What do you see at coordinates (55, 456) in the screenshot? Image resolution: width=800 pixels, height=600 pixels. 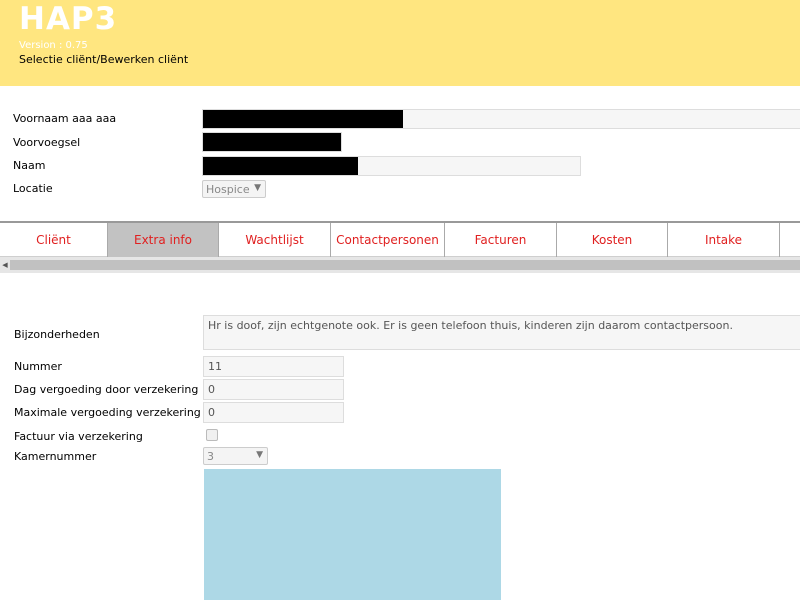 I see `kamernummer-label: Kamernummer` at bounding box center [55, 456].